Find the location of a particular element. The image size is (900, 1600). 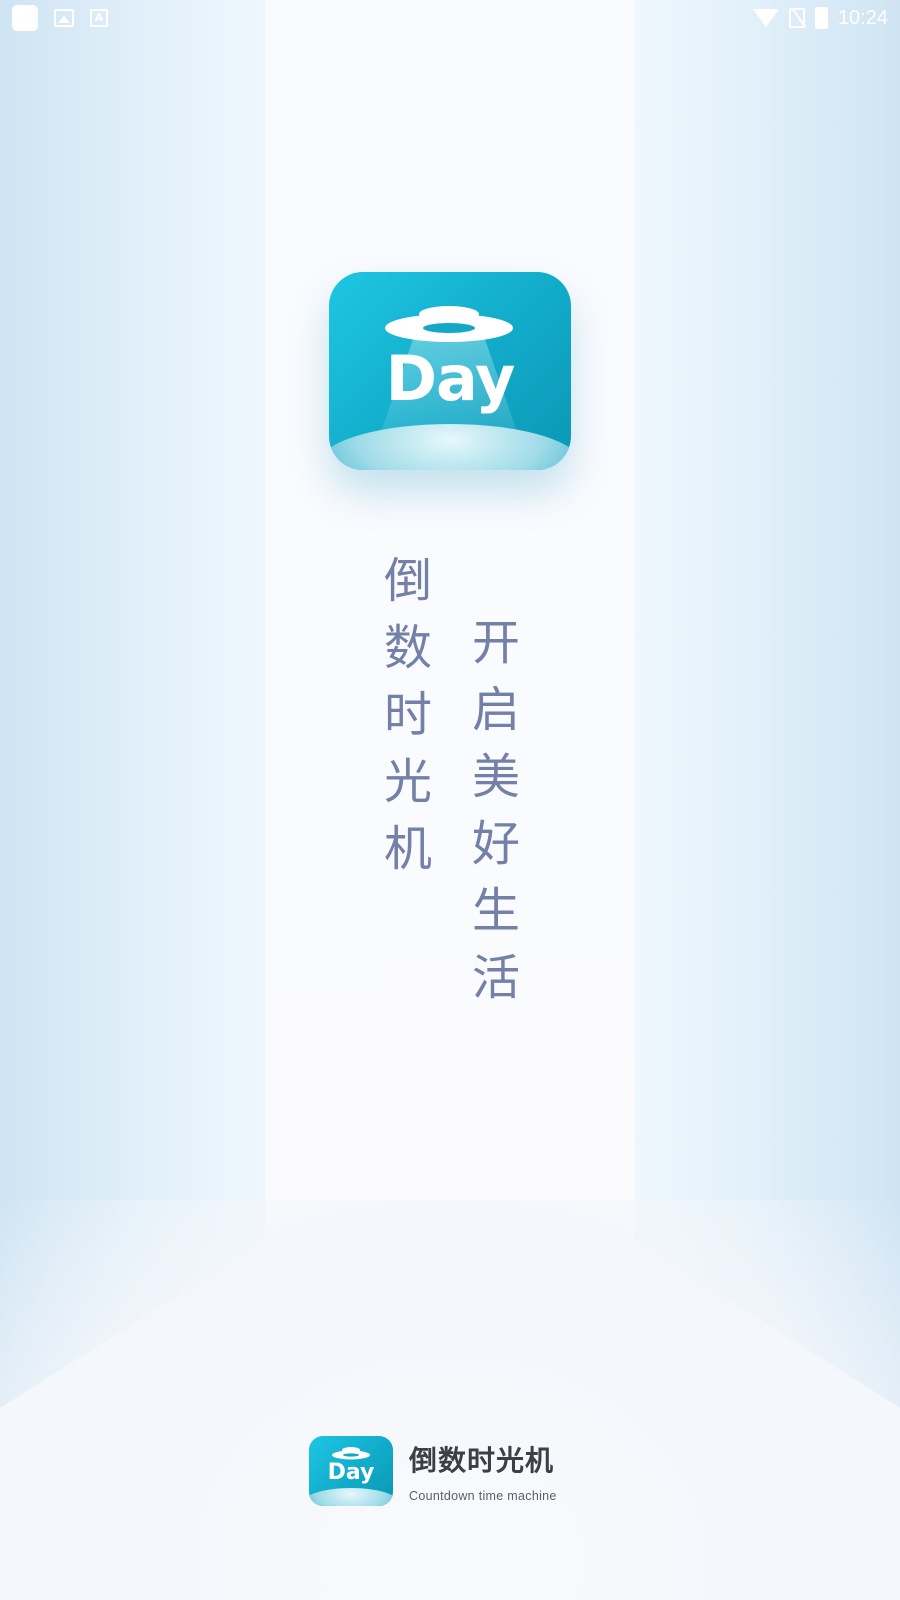

brand-footer: Day 倒数时光机 Countdown time machine is located at coordinates (433, 1471).